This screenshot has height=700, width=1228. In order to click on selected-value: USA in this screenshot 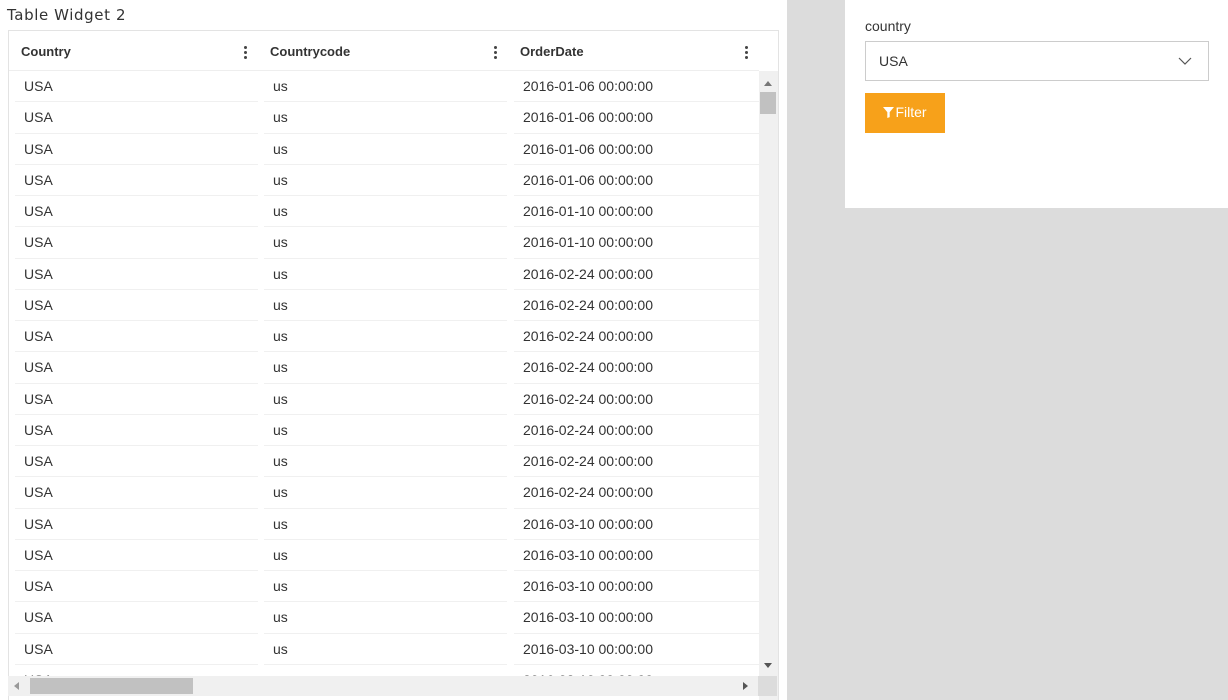, I will do `click(893, 61)`.